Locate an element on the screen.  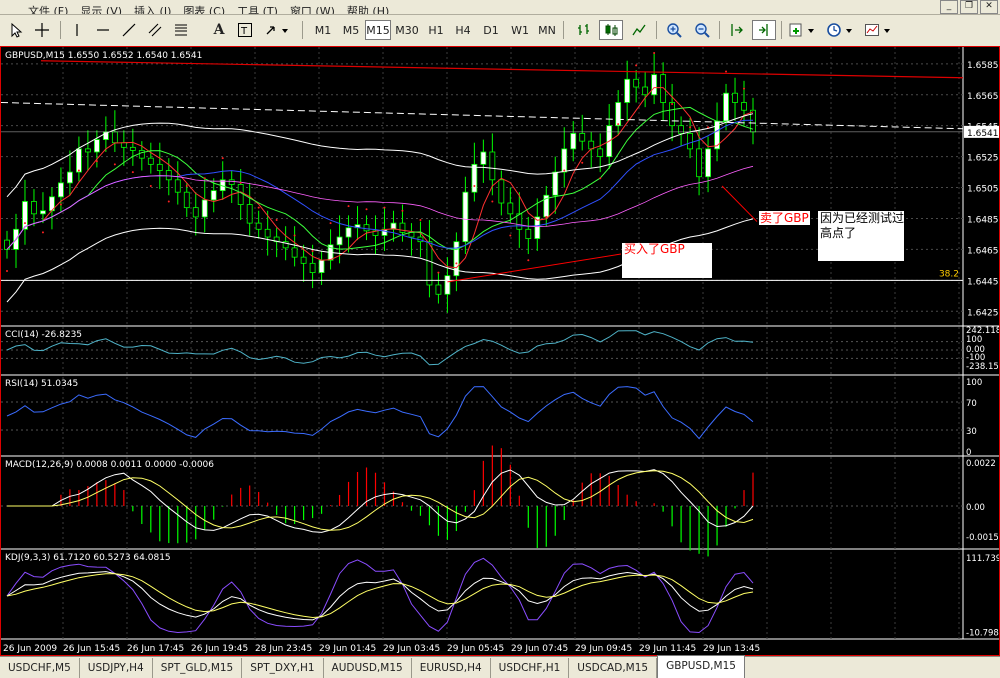
text-label-icon: T is located at coordinates (245, 30).